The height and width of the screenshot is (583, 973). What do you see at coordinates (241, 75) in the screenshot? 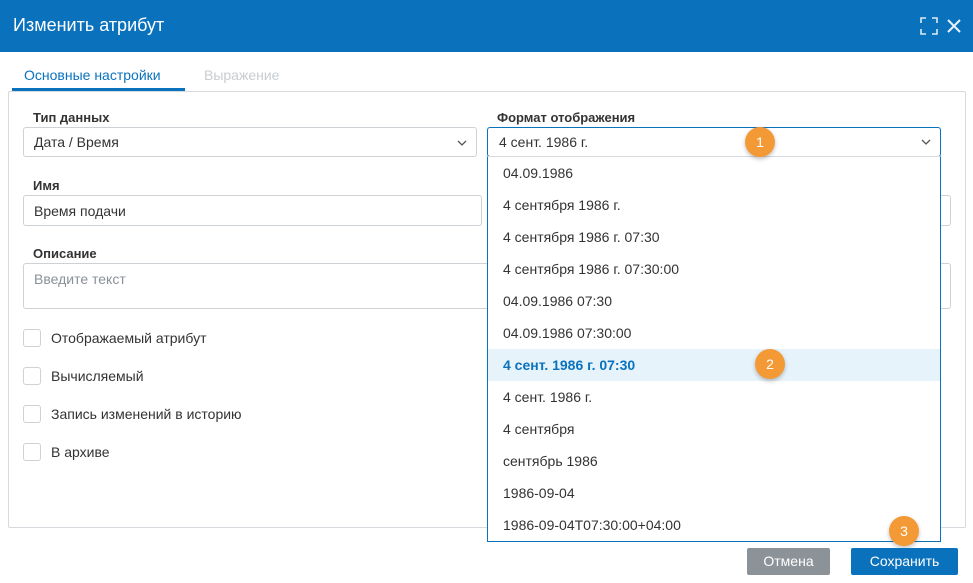
I see `tab-expression: Выражение` at bounding box center [241, 75].